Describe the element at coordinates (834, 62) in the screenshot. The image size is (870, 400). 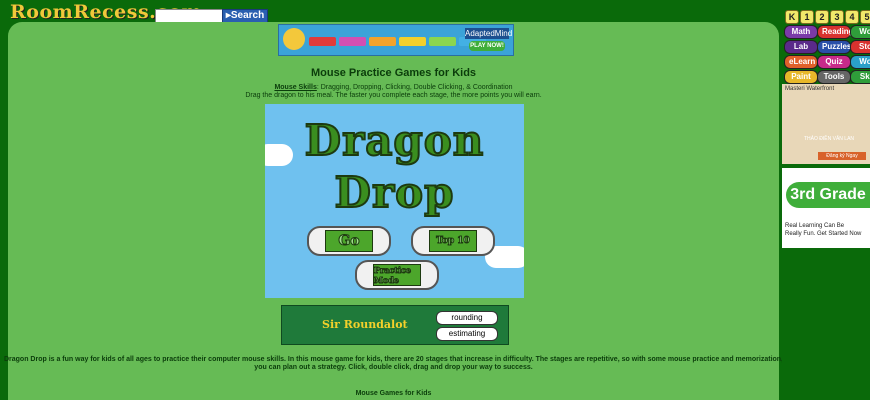
I see `category-quiz-button: Quiz` at that location.